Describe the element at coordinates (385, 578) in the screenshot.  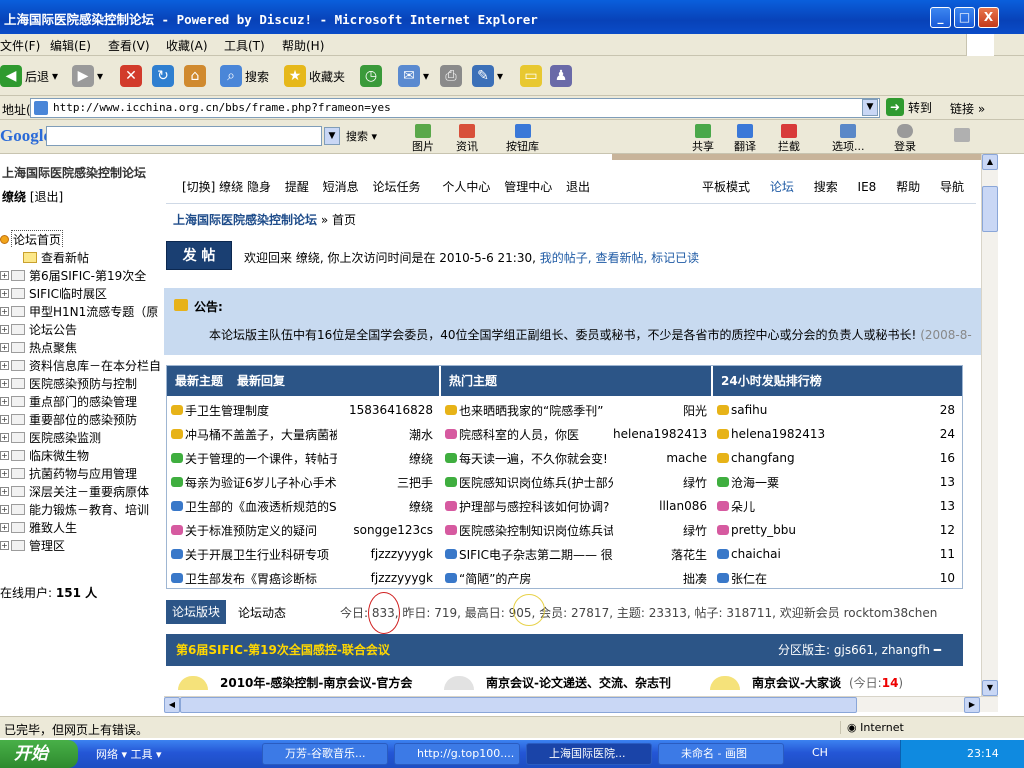
I see `topic-author: fjzzzyyygk` at that location.